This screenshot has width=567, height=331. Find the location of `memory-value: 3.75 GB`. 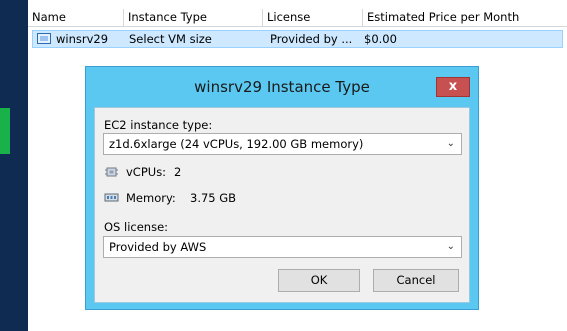

memory-value: 3.75 GB is located at coordinates (213, 198).